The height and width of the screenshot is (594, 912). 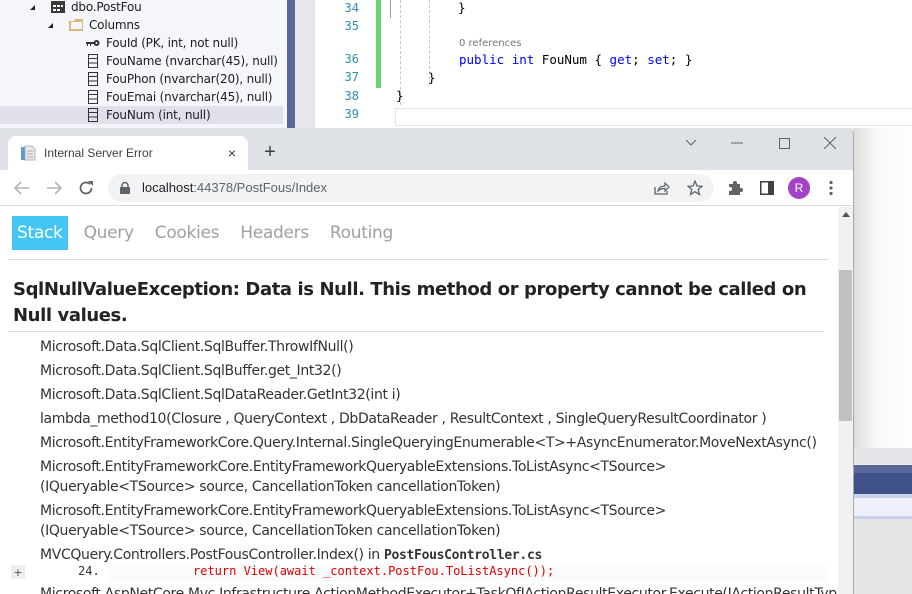 What do you see at coordinates (98, 153) in the screenshot?
I see `tab-title: Internal Server Error` at bounding box center [98, 153].